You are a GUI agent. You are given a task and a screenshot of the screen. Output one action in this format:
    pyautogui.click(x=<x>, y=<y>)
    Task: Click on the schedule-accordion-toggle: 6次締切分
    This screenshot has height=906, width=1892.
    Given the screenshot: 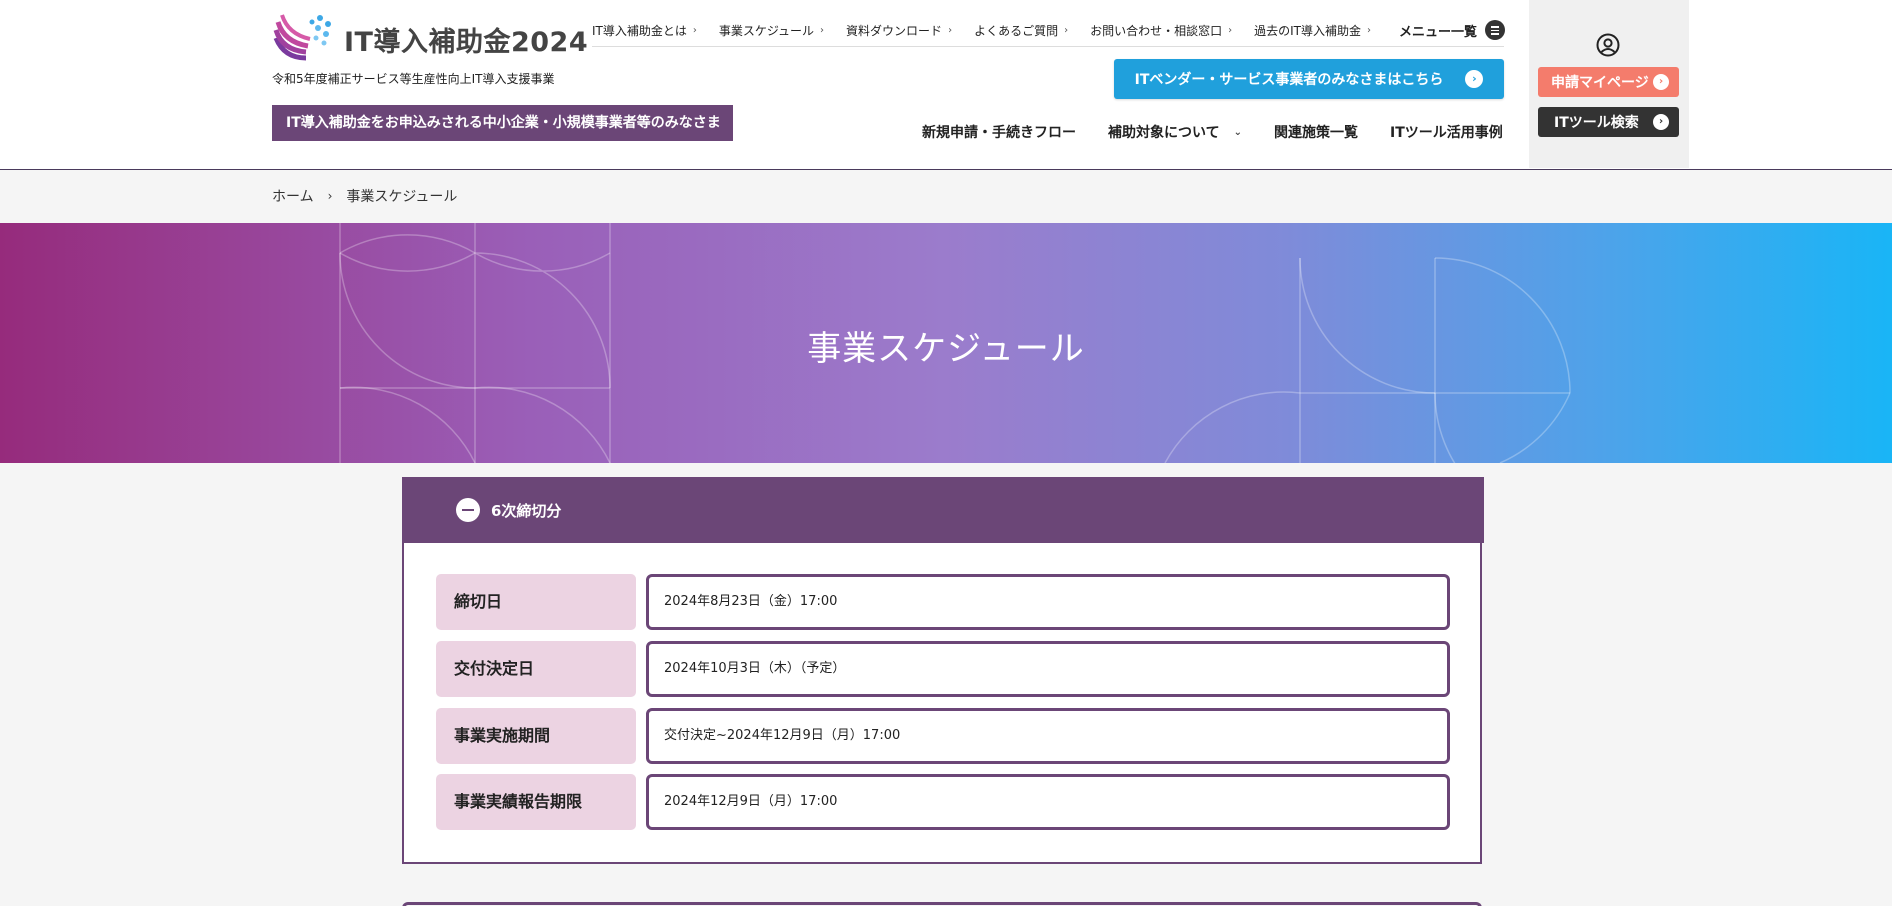 What is the action you would take?
    pyautogui.click(x=944, y=510)
    